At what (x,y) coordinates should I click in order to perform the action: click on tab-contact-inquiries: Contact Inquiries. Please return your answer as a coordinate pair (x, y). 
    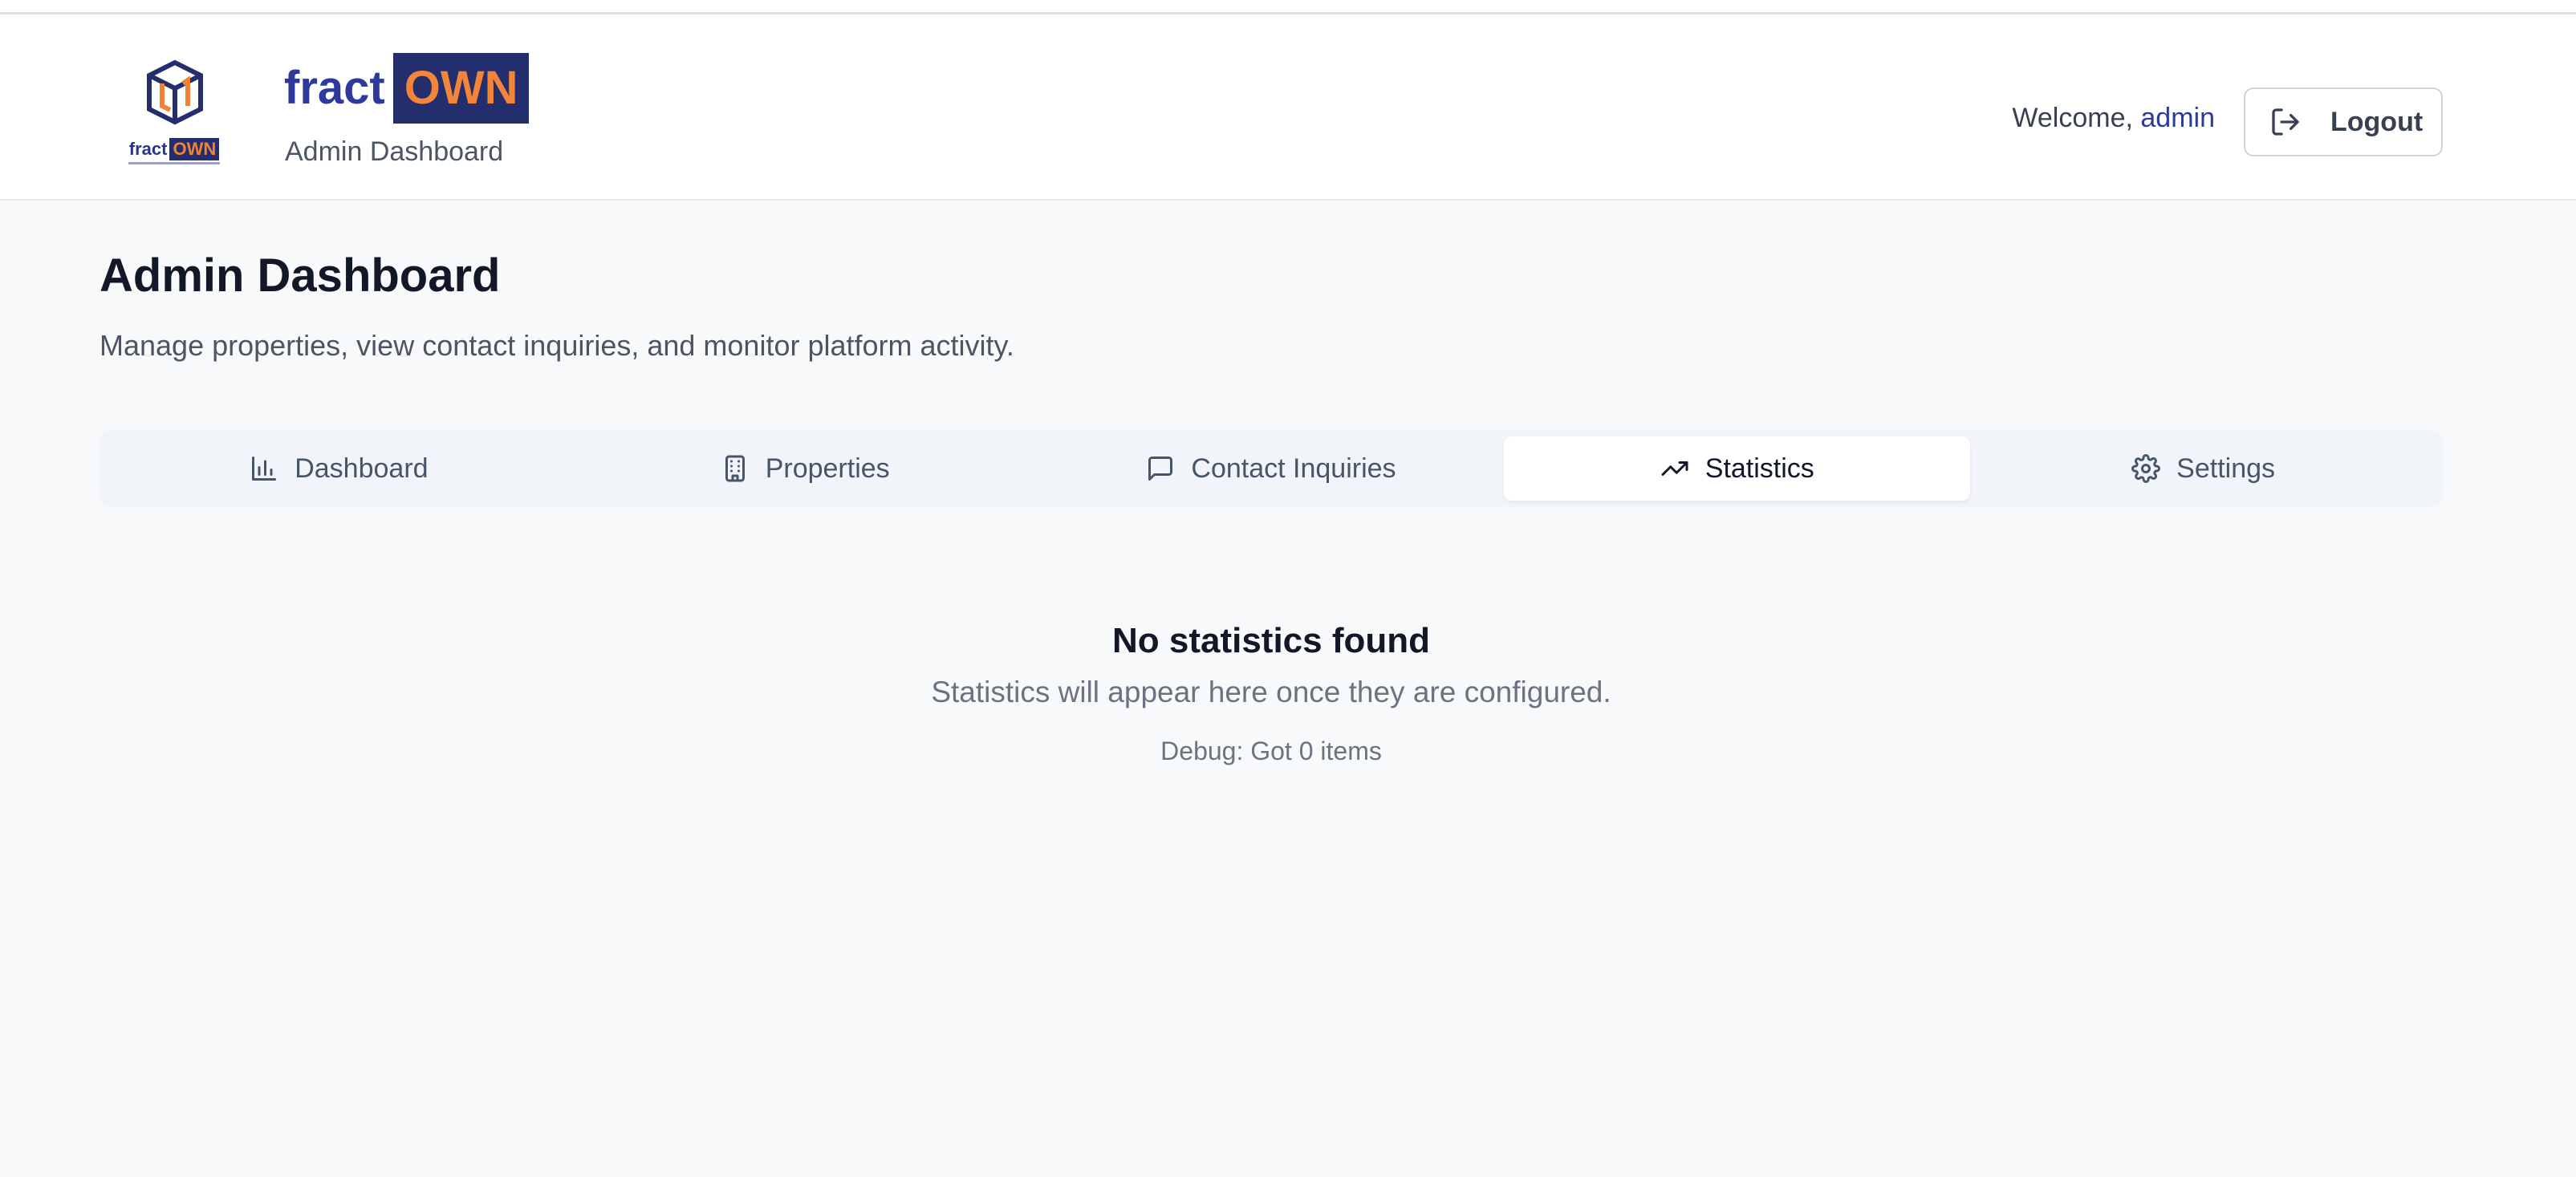
    Looking at the image, I should click on (1271, 468).